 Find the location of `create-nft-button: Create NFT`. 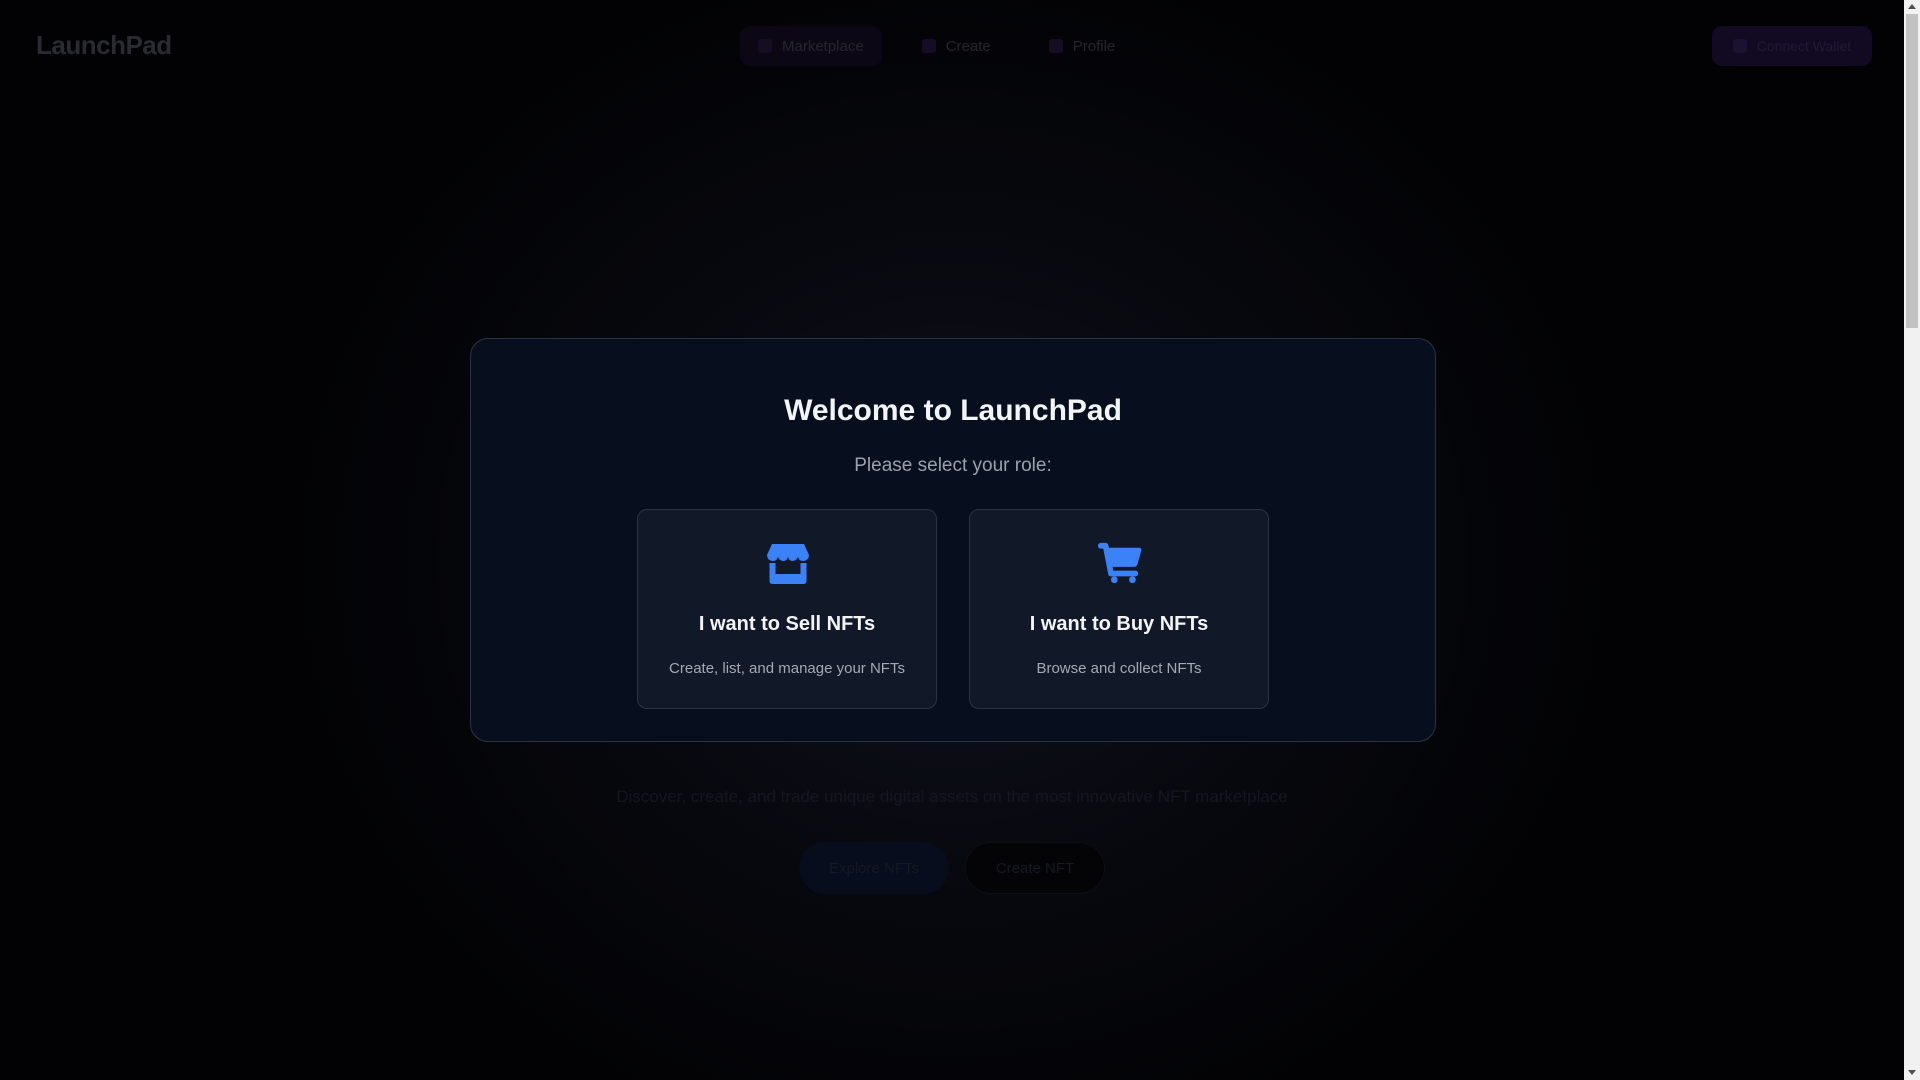

create-nft-button: Create NFT is located at coordinates (1035, 868).